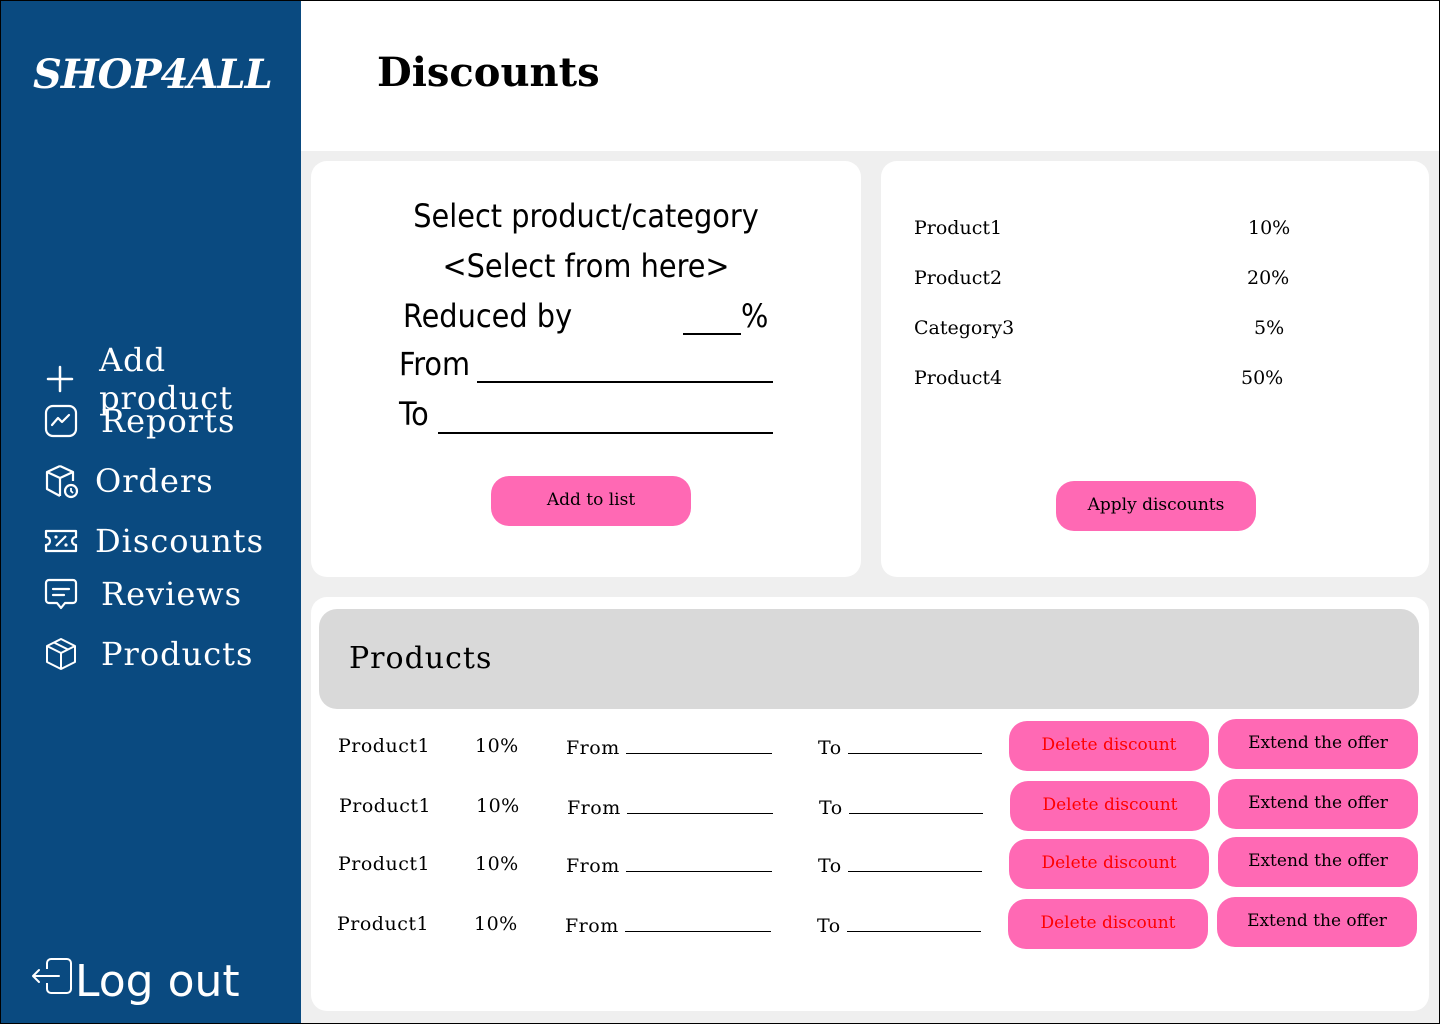 The height and width of the screenshot is (1024, 1440). I want to click on sidebar-item-products: Products, so click(147, 654).